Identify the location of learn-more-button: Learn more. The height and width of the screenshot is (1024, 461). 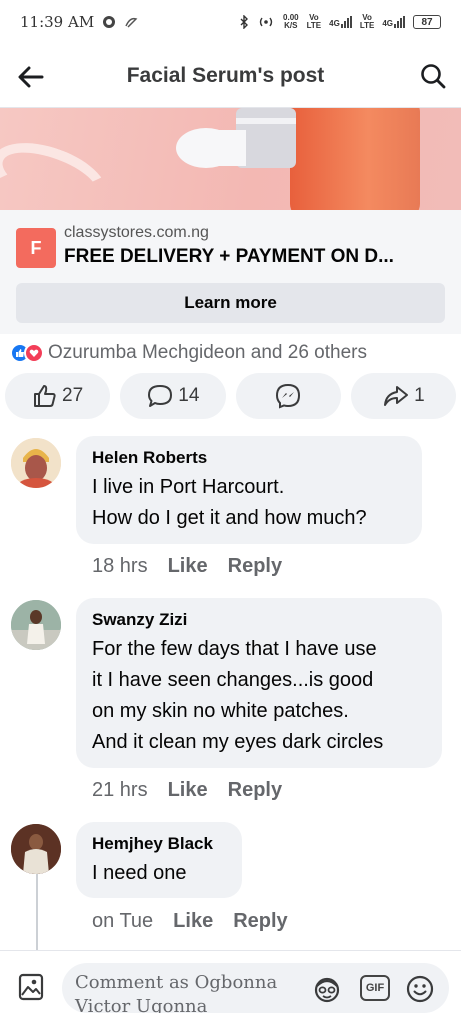
(230, 303).